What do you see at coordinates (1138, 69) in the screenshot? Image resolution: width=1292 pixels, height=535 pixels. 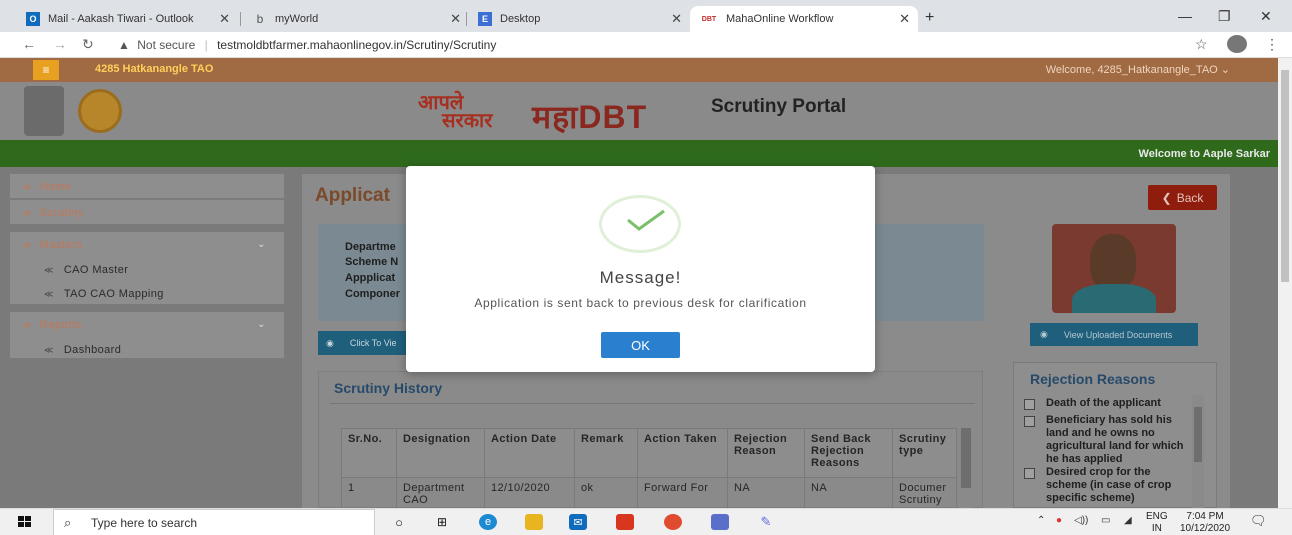 I see `user-welcome-menu: Welcome, 4285_Hatkanangle_TAO ⌄` at bounding box center [1138, 69].